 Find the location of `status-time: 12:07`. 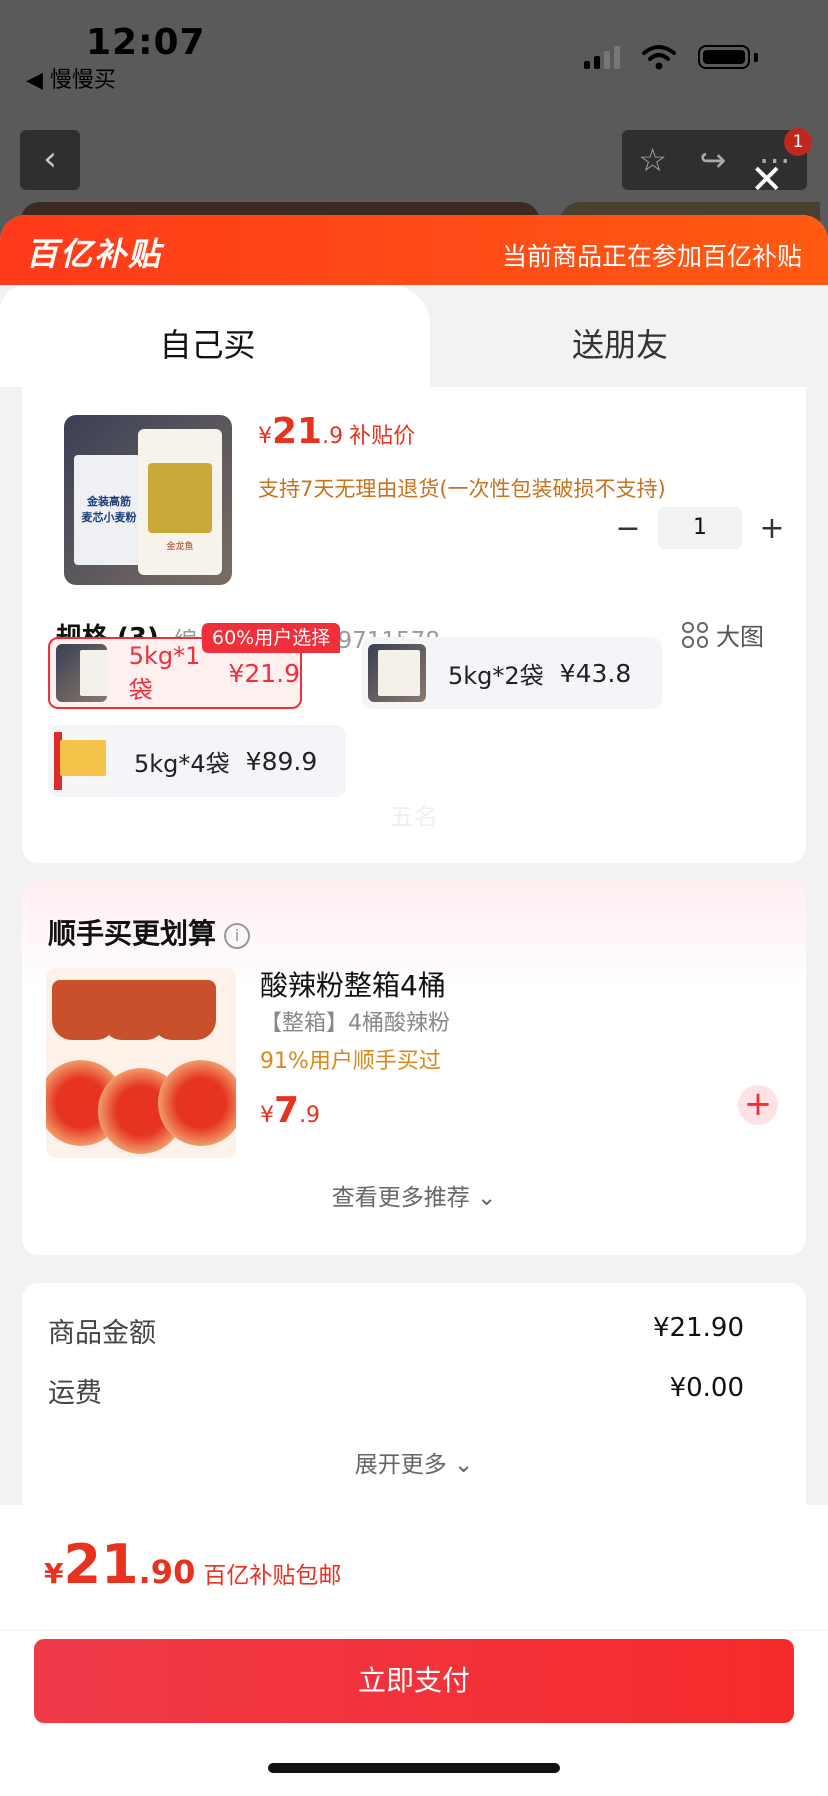

status-time: 12:07 is located at coordinates (146, 42).